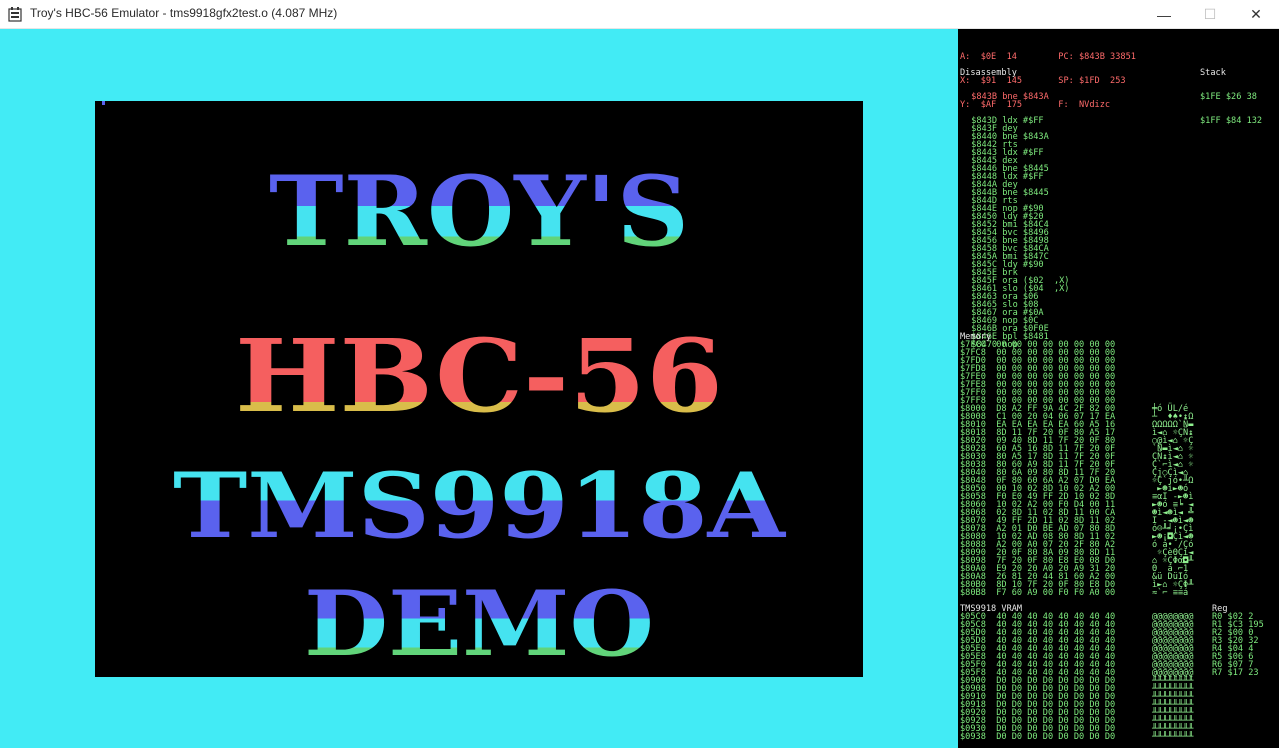 The height and width of the screenshot is (750, 1279). I want to click on register-line: A: $0E 14 PC: $843B 33851, so click(1048, 57).